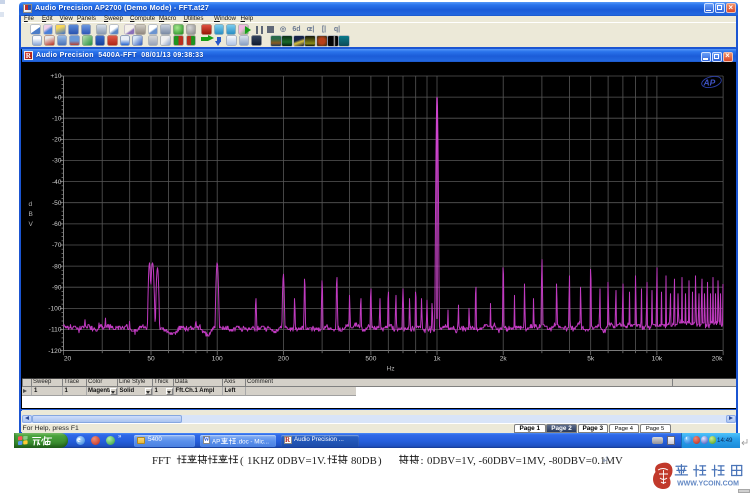 The height and width of the screenshot is (493, 750). I want to click on svg-text: 10k, so click(656, 359).